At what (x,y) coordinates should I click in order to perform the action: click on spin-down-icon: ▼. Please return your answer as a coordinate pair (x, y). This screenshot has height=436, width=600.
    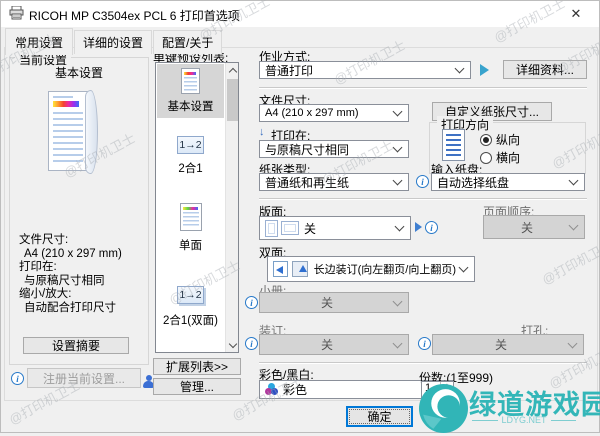
    Looking at the image, I should click on (447, 394).